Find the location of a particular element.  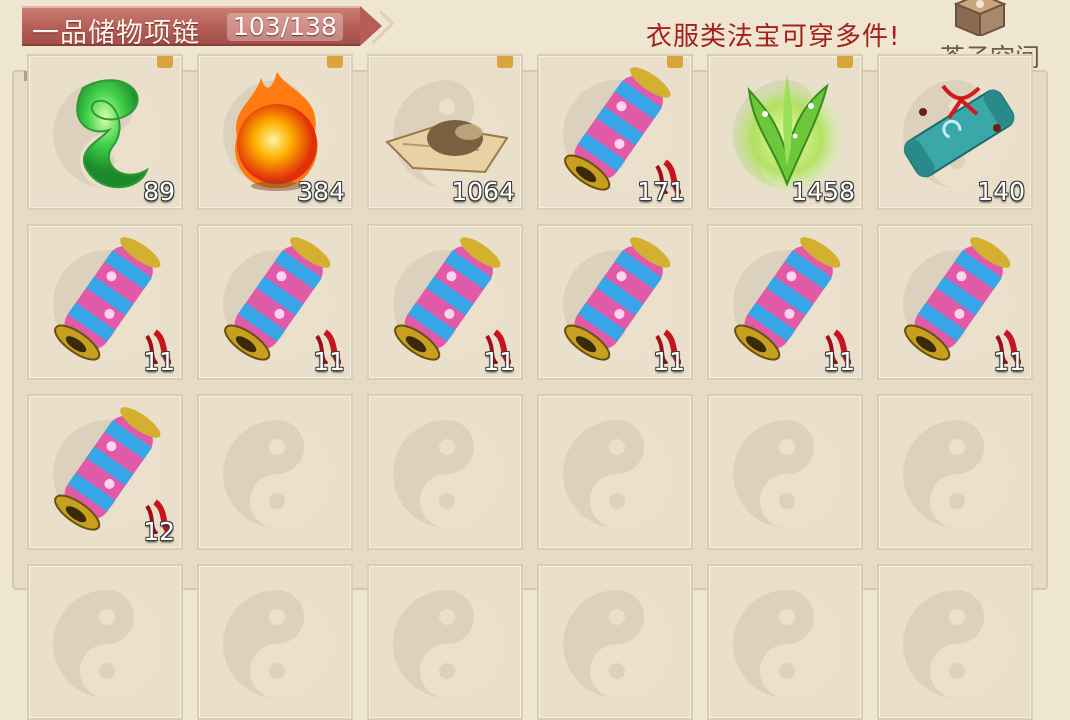

inventory-slot: 140 is located at coordinates (955, 132).